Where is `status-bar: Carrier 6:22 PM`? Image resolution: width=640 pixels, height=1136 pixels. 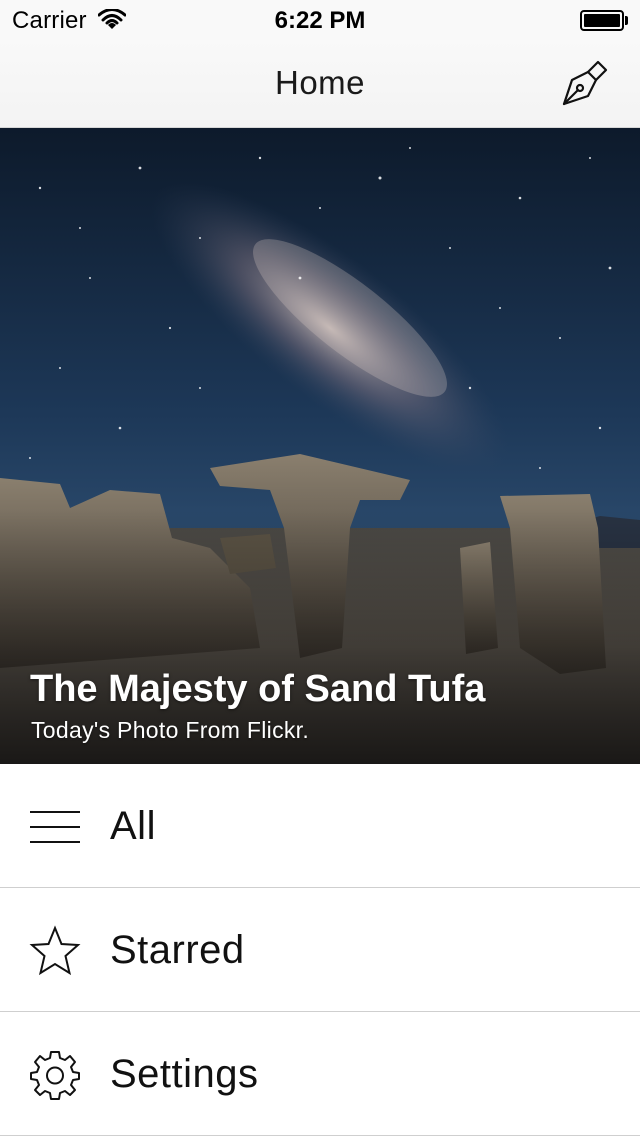
status-bar: Carrier 6:22 PM is located at coordinates (320, 20).